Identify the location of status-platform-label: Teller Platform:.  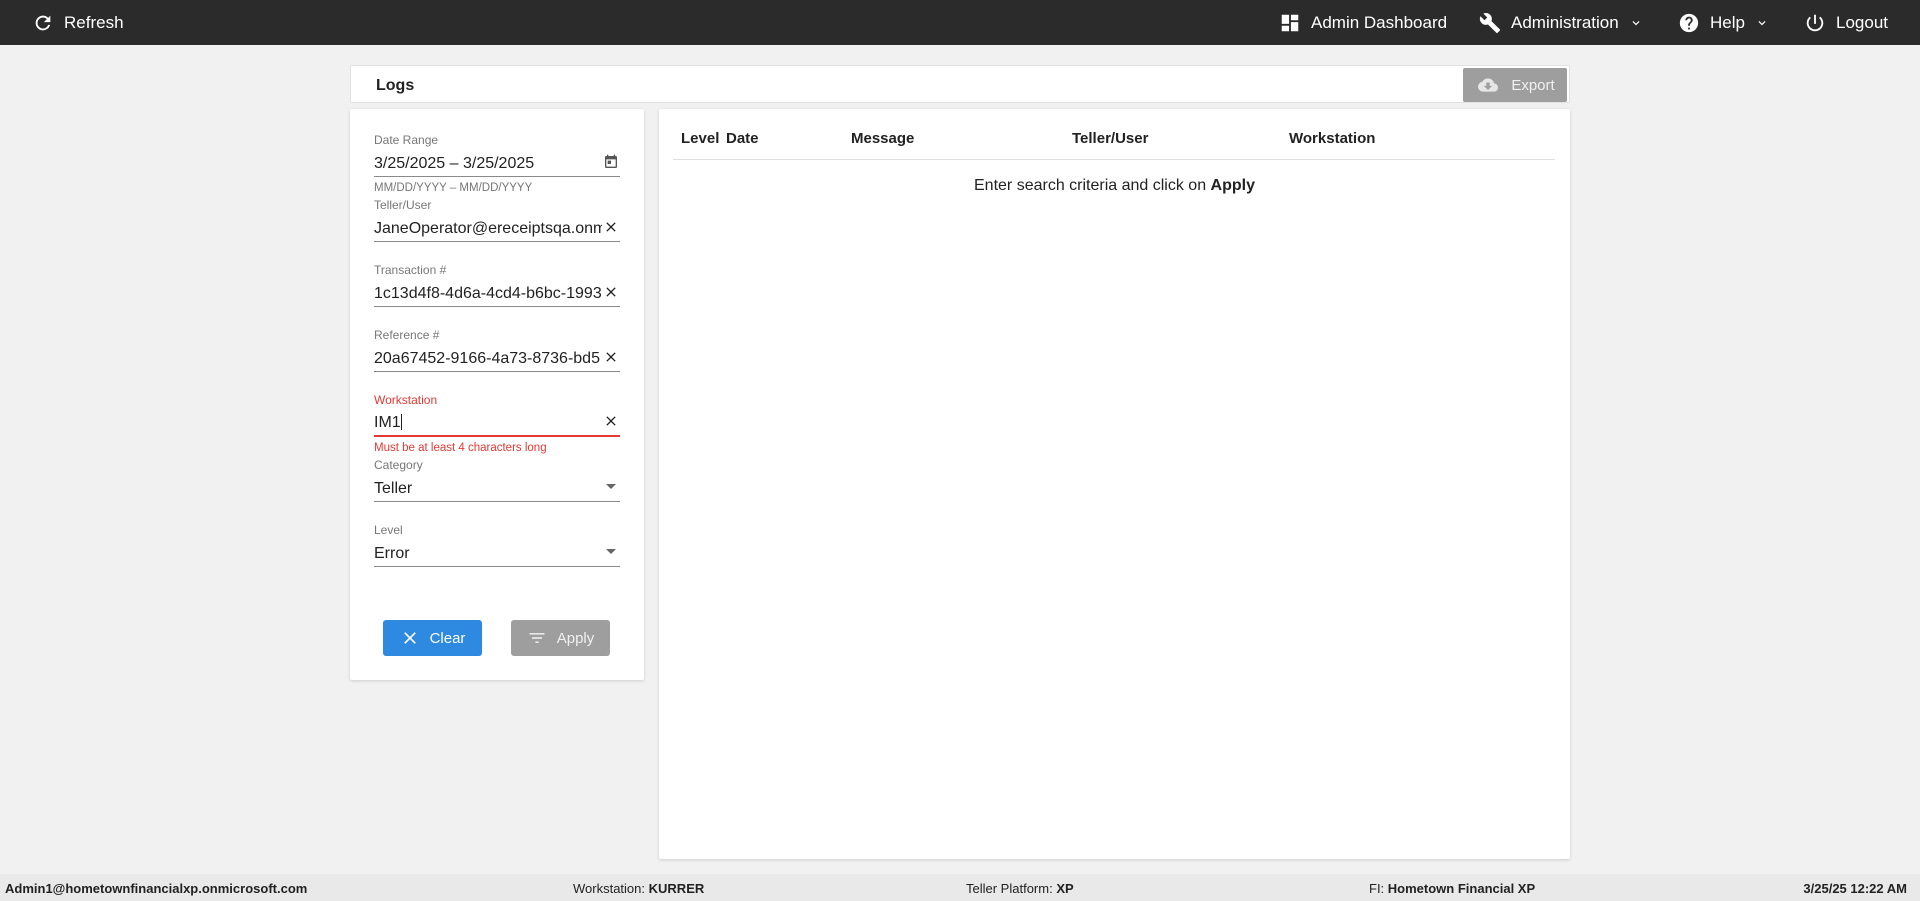
(1009, 888).